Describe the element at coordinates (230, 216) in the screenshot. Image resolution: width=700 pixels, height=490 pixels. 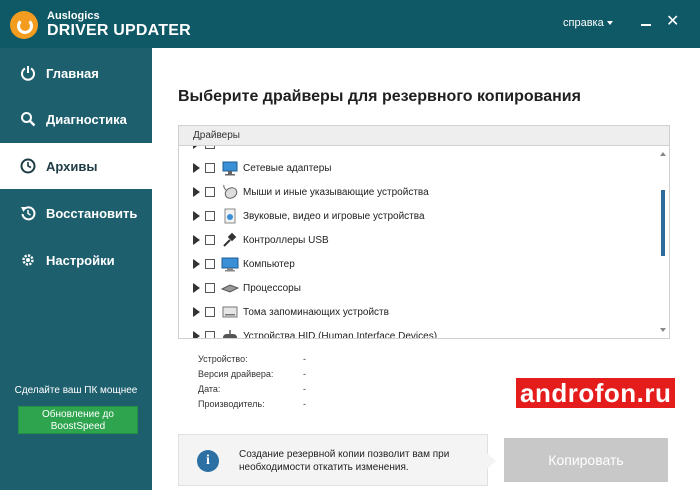
I see `sound-icon` at that location.